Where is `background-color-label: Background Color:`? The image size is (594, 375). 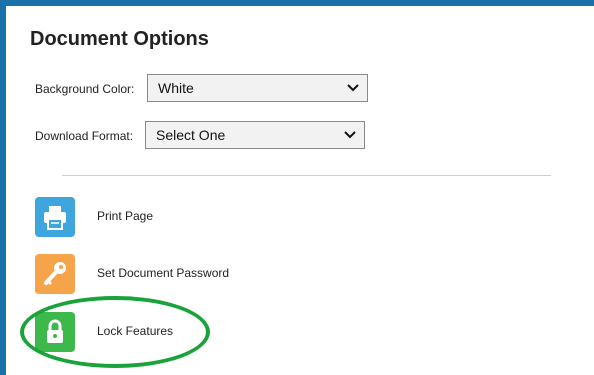
background-color-label: Background Color: is located at coordinates (85, 89).